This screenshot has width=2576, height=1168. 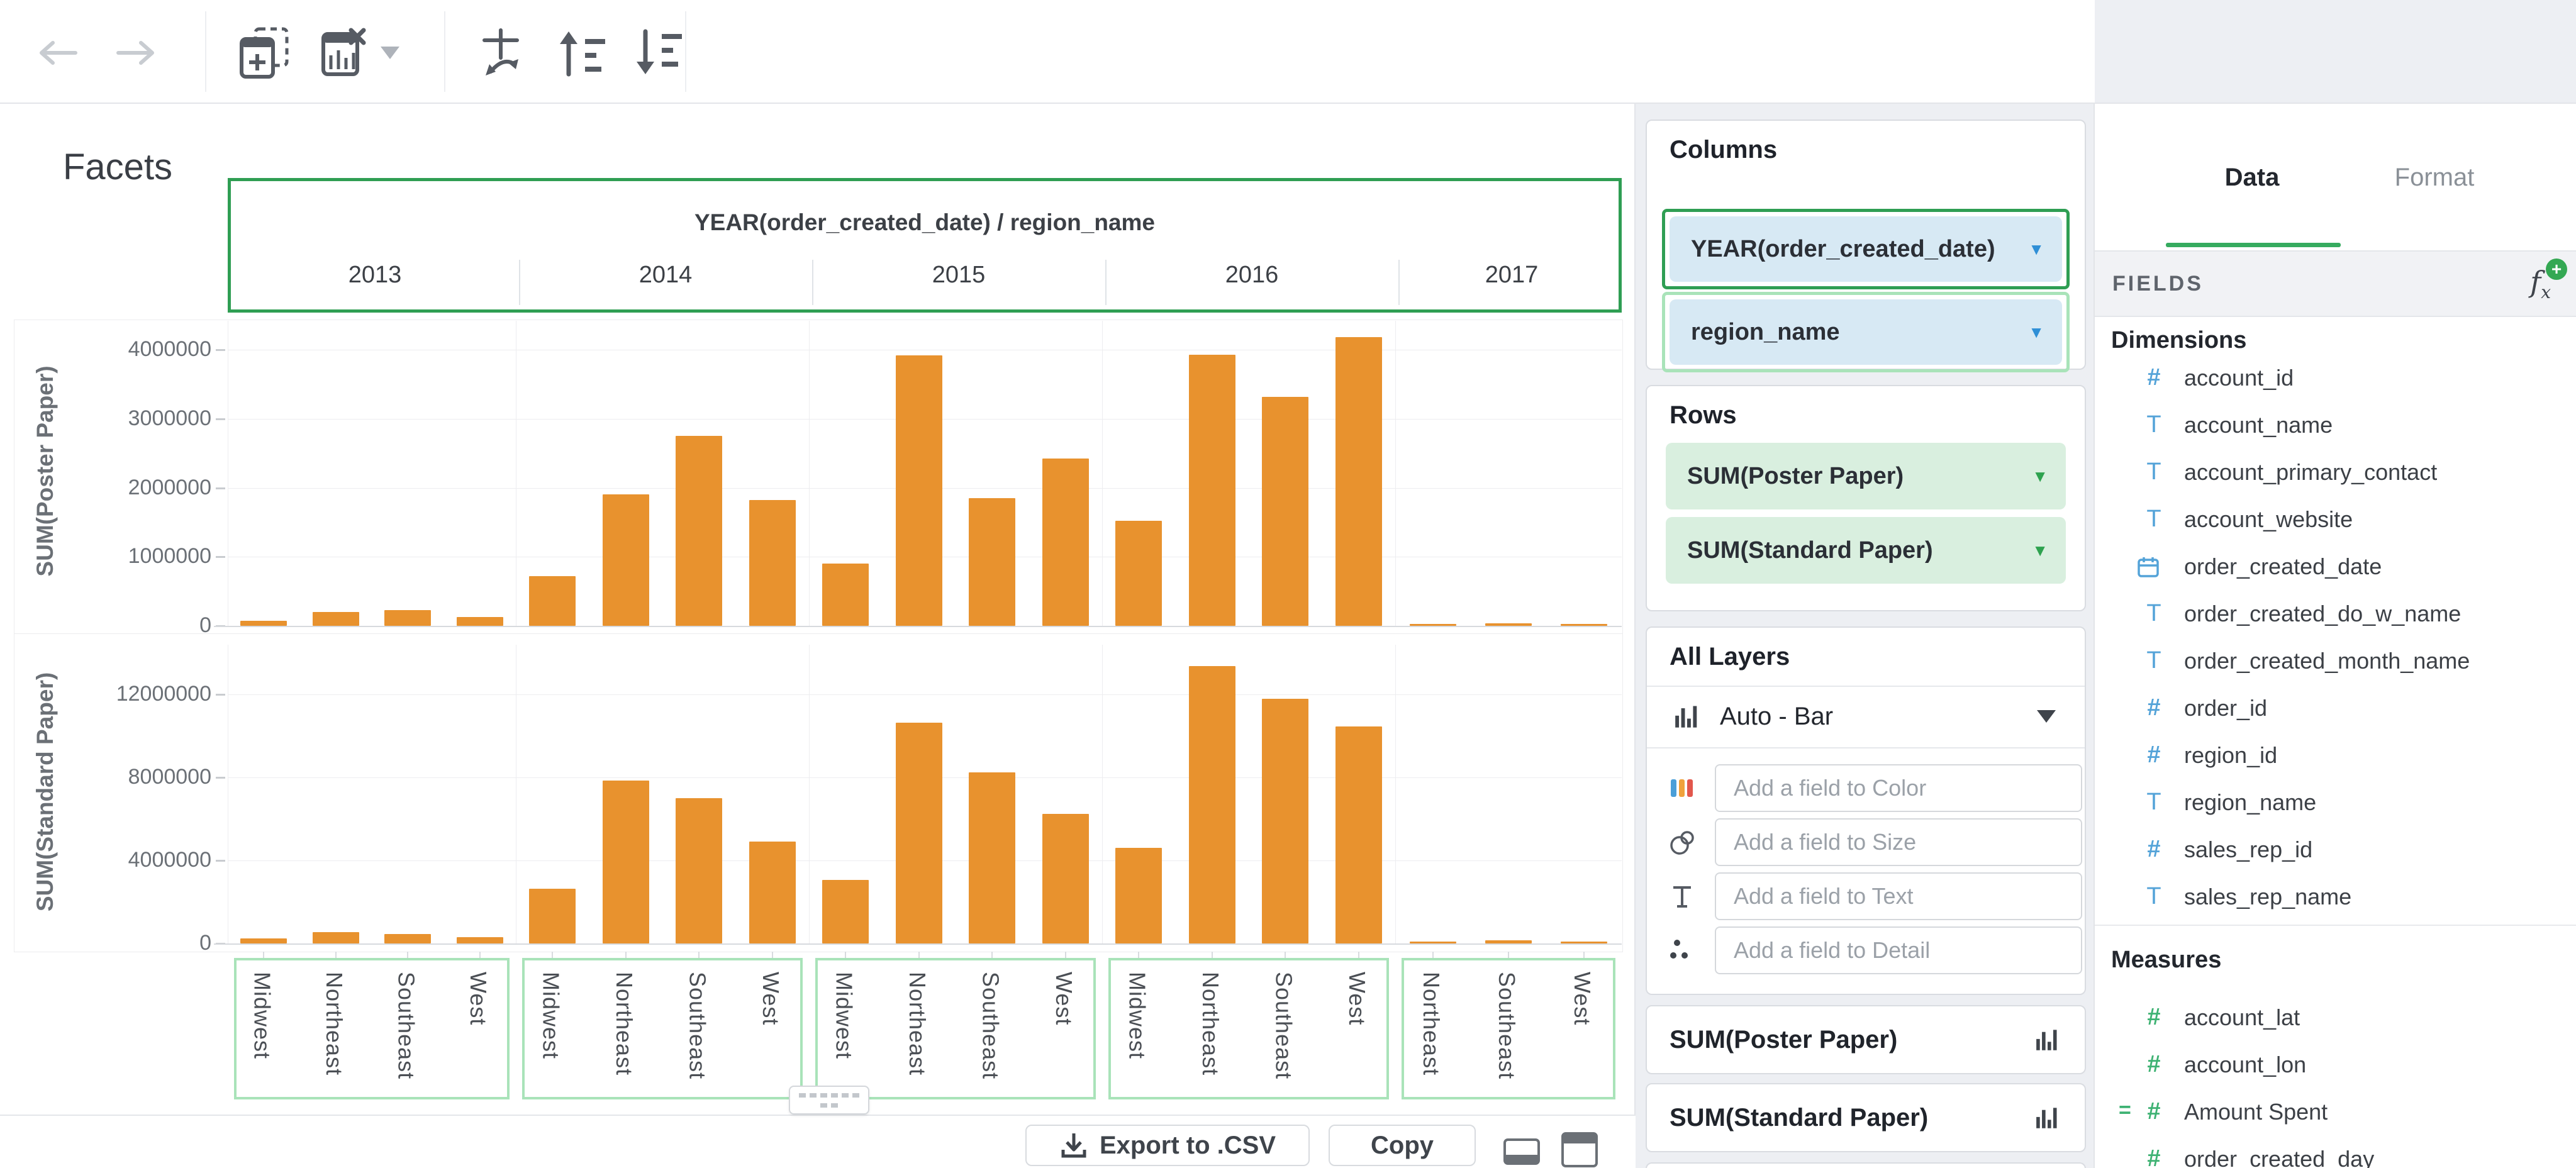 I want to click on size-icon, so click(x=1685, y=842).